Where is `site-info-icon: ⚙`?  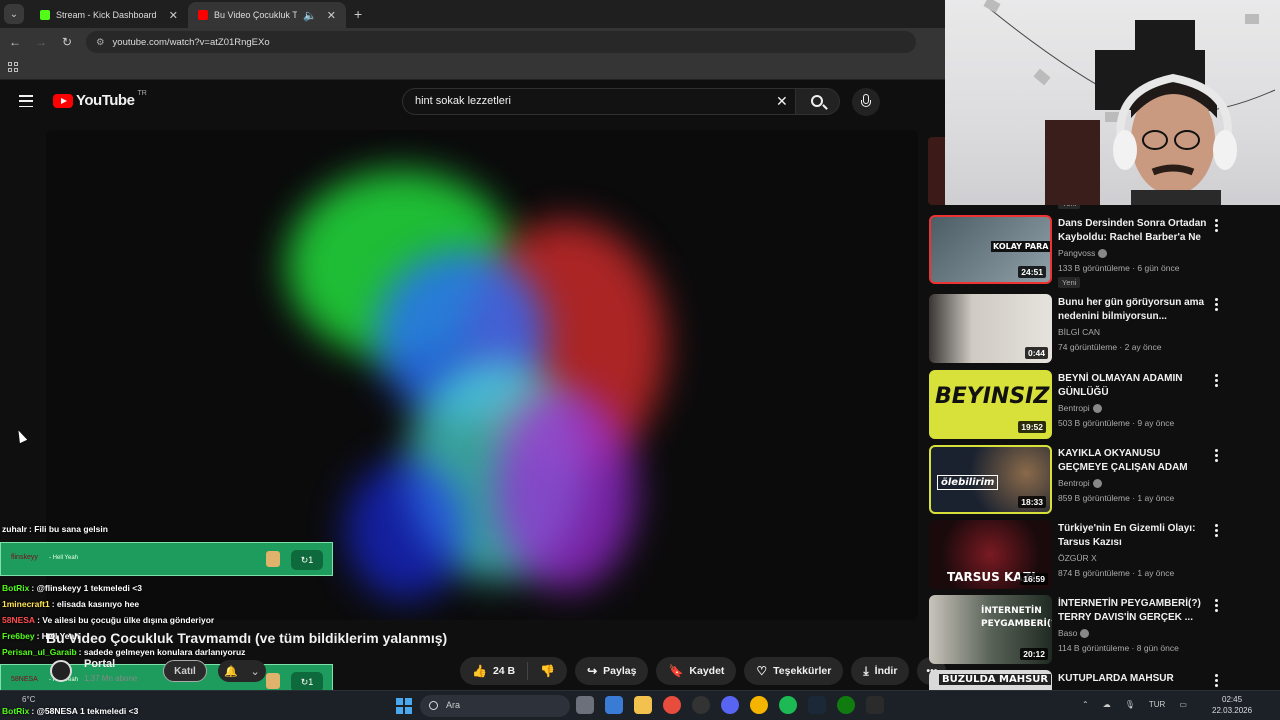 site-info-icon: ⚙ is located at coordinates (100, 42).